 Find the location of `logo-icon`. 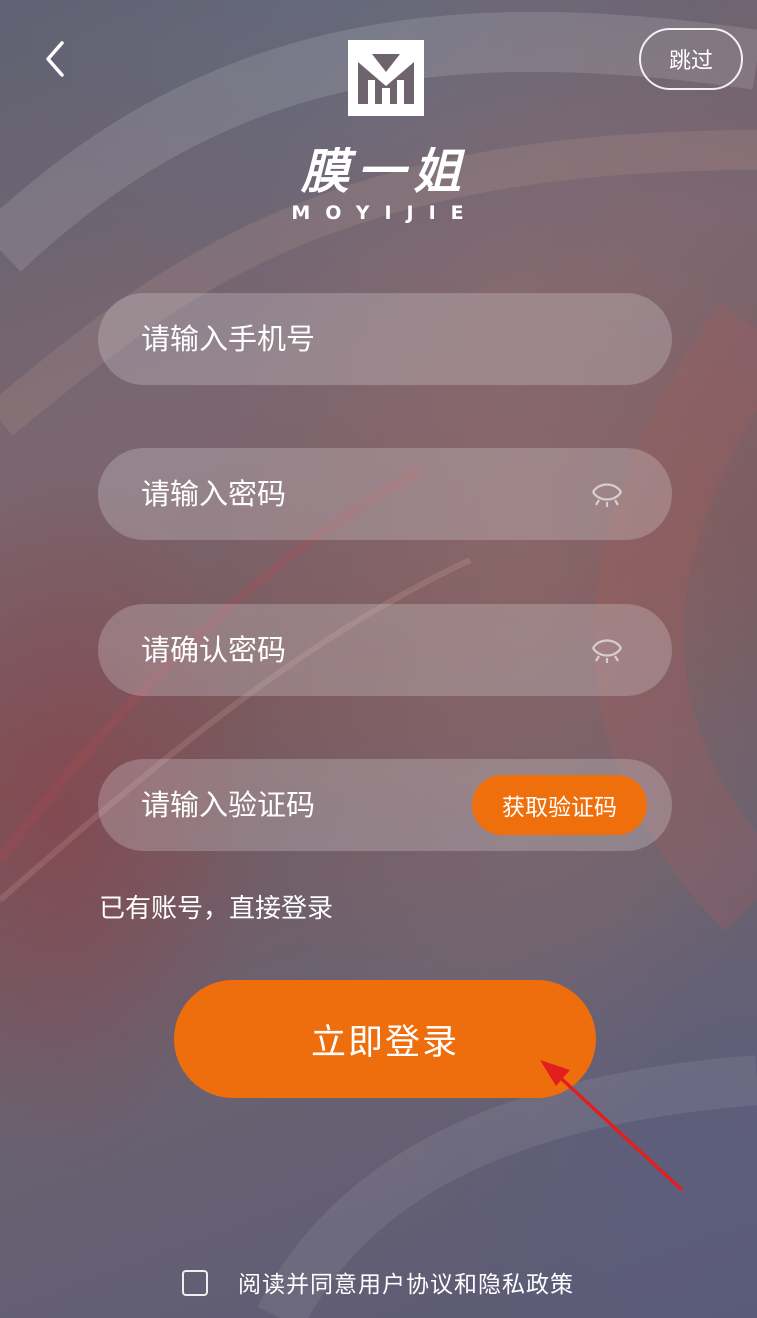

logo-icon is located at coordinates (386, 78).